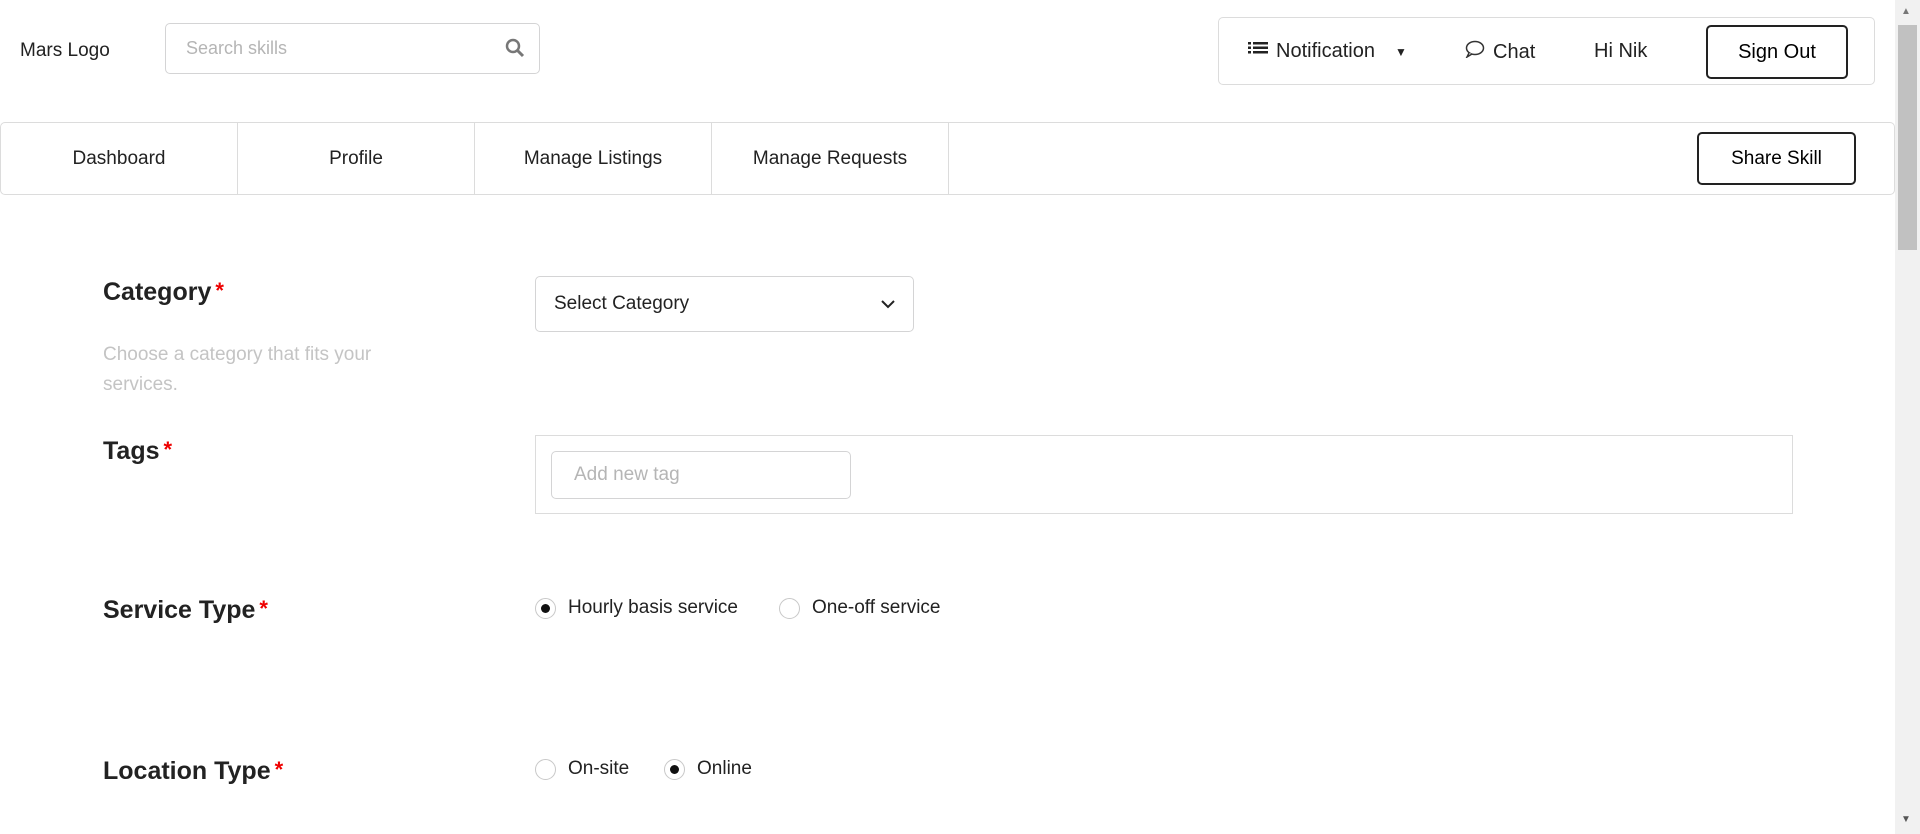 Image resolution: width=1920 pixels, height=834 pixels. What do you see at coordinates (1906, 11) in the screenshot?
I see `scroll-up-icon: ▲` at bounding box center [1906, 11].